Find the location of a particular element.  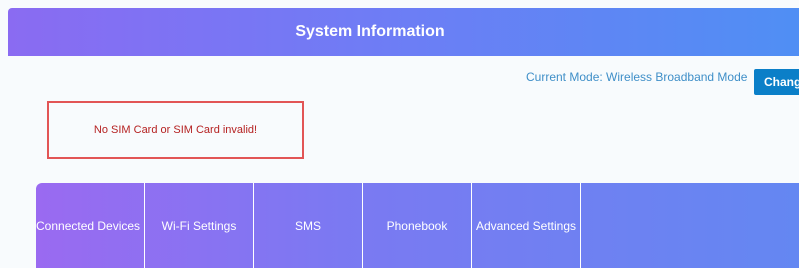

nav-item-sms: SMS is located at coordinates (308, 225).